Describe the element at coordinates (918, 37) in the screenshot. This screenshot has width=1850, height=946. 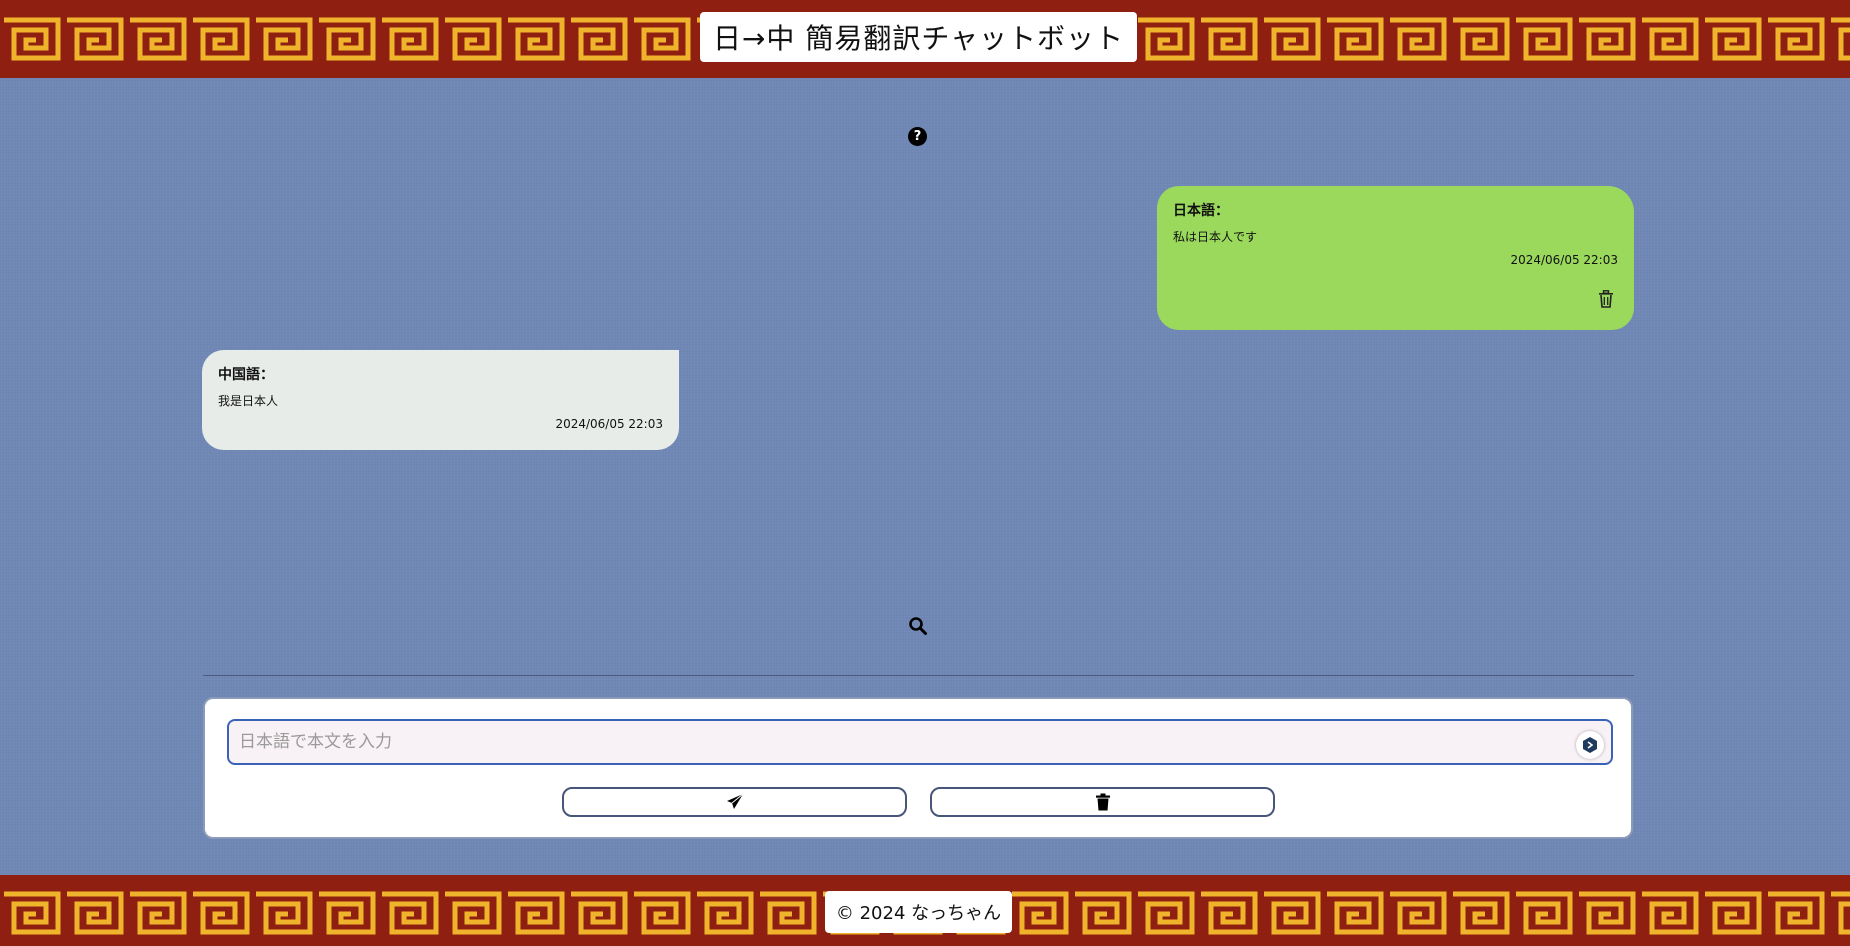
I see `page-title: 日→中 簡易翻訳チャットボット` at that location.